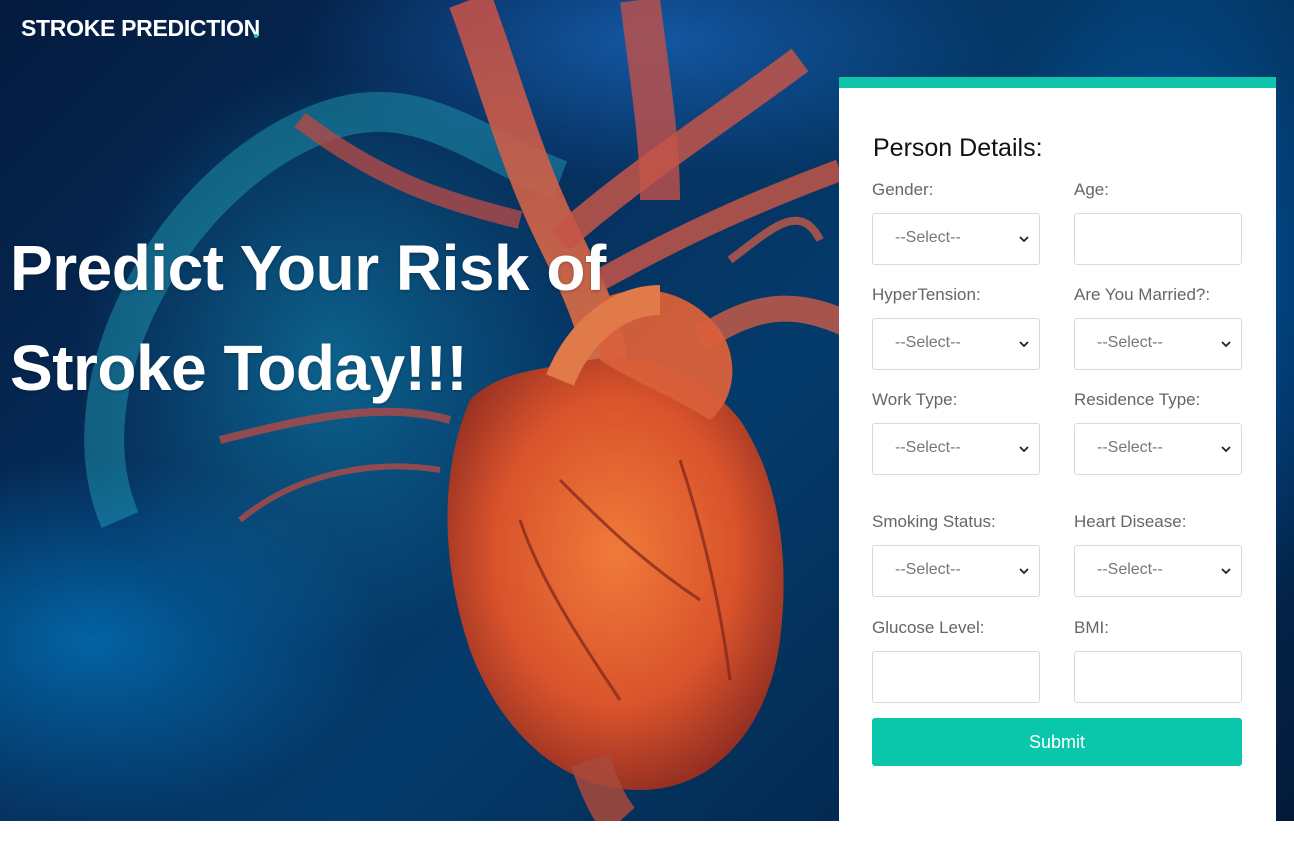  I want to click on glucose-level-input, so click(956, 677).